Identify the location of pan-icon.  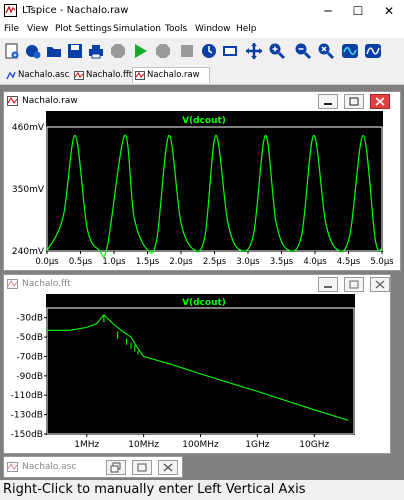
(254, 51).